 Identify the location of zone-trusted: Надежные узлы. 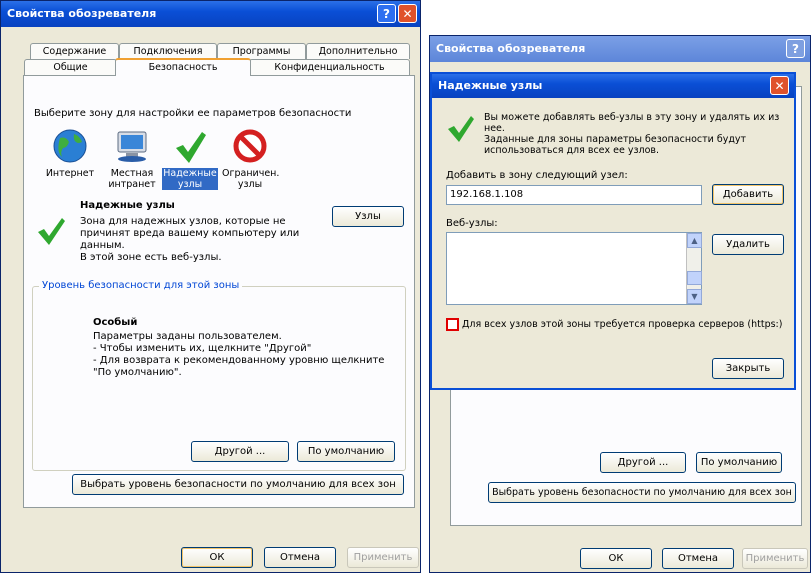
(190, 158).